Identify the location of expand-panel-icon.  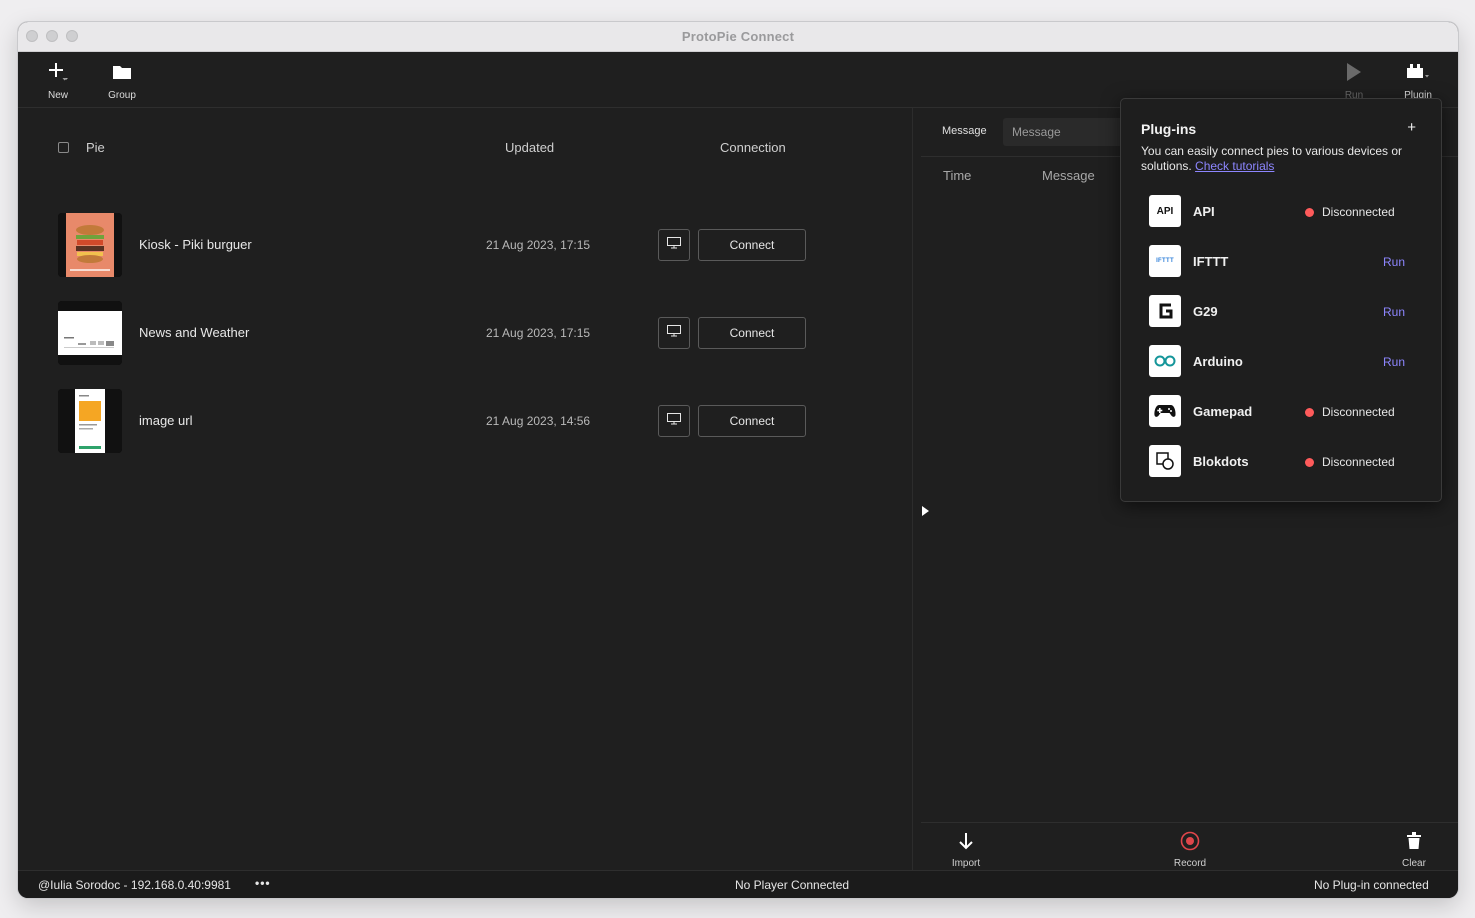
(925, 511).